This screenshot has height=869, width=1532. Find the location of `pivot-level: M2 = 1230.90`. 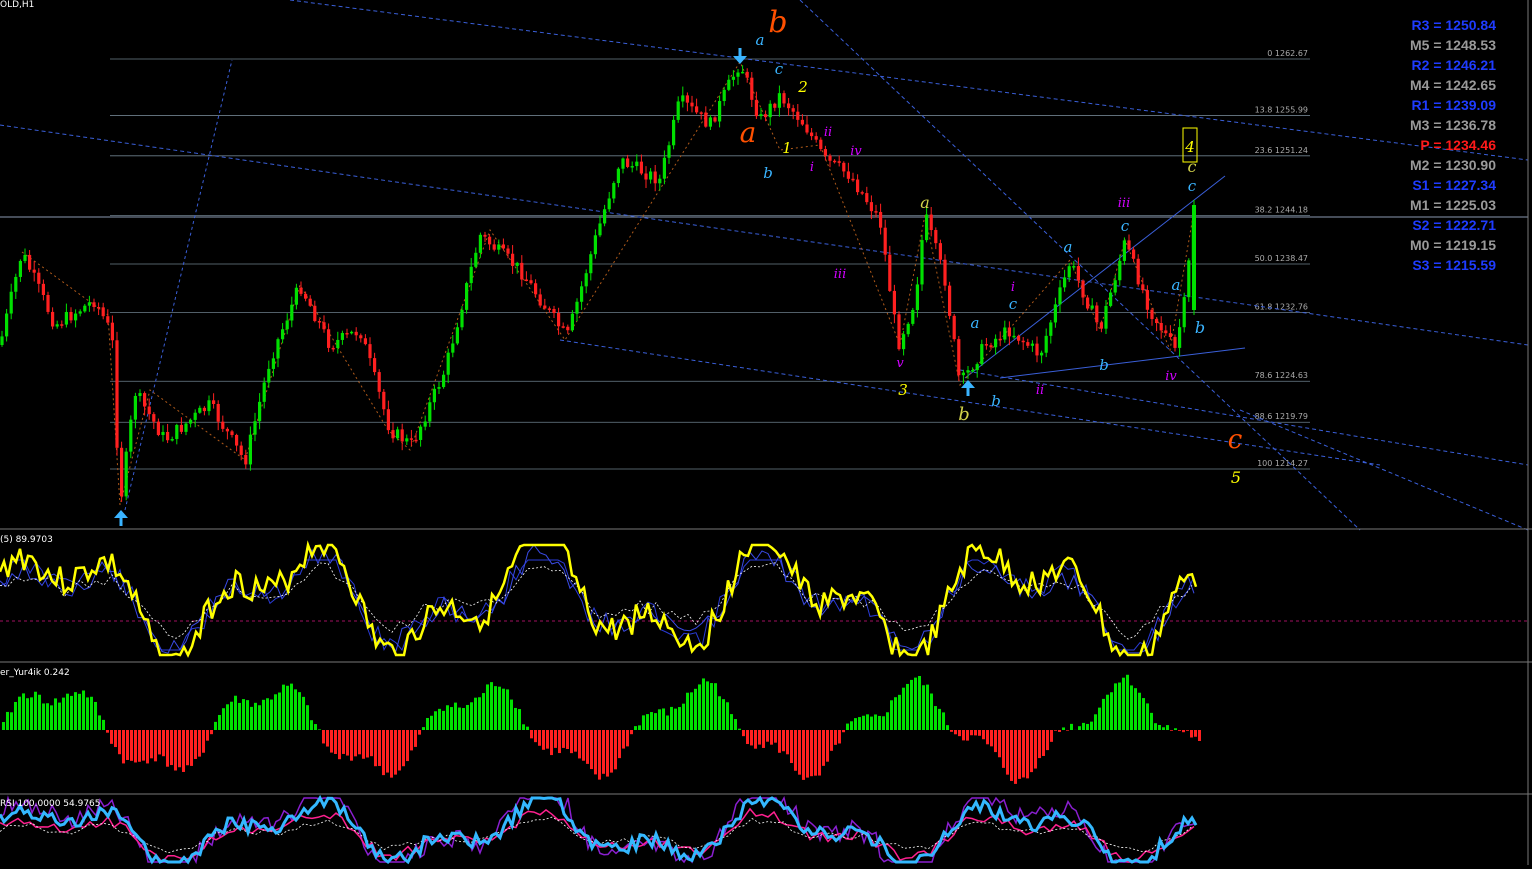

pivot-level: M2 = 1230.90 is located at coordinates (1453, 165).